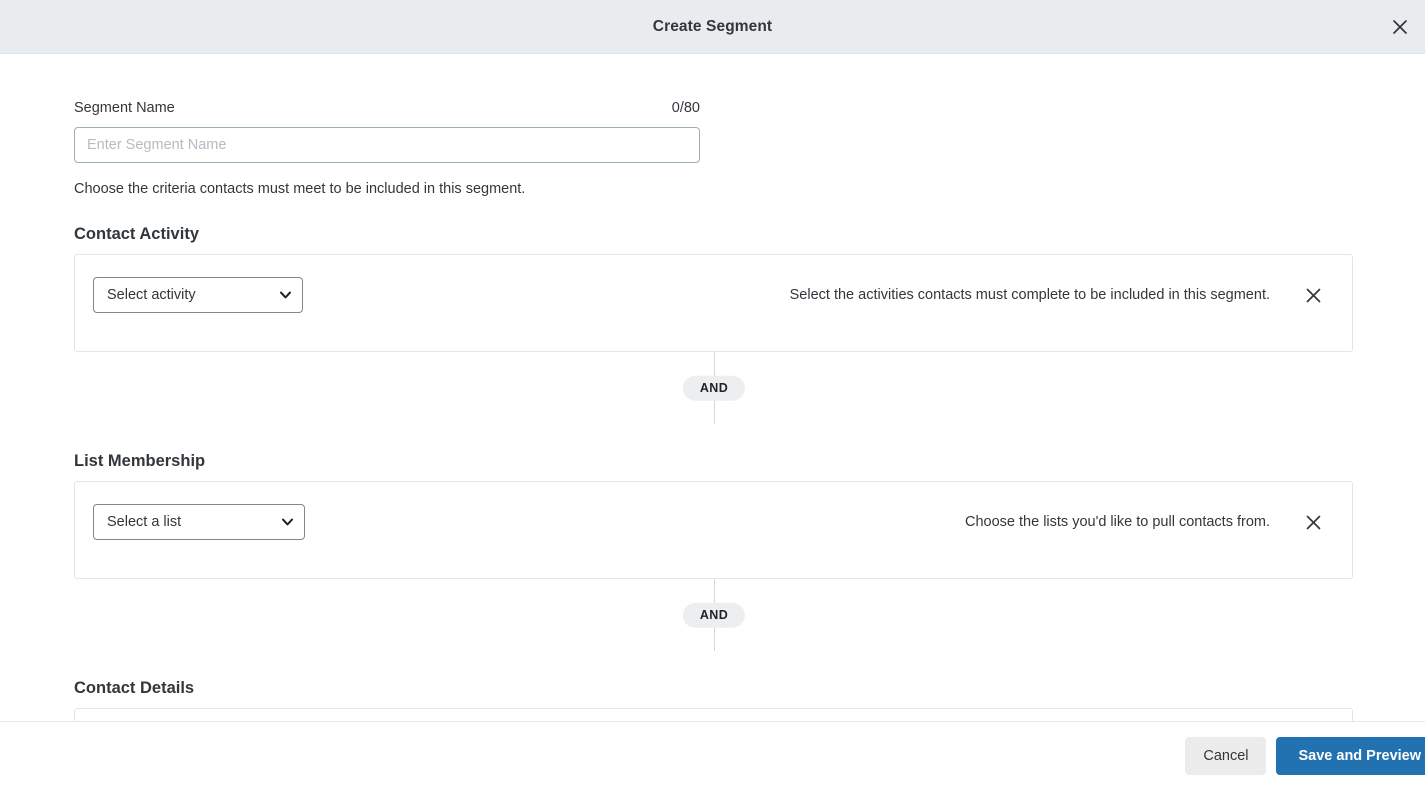  I want to click on connector-and-1: AND, so click(713, 388).